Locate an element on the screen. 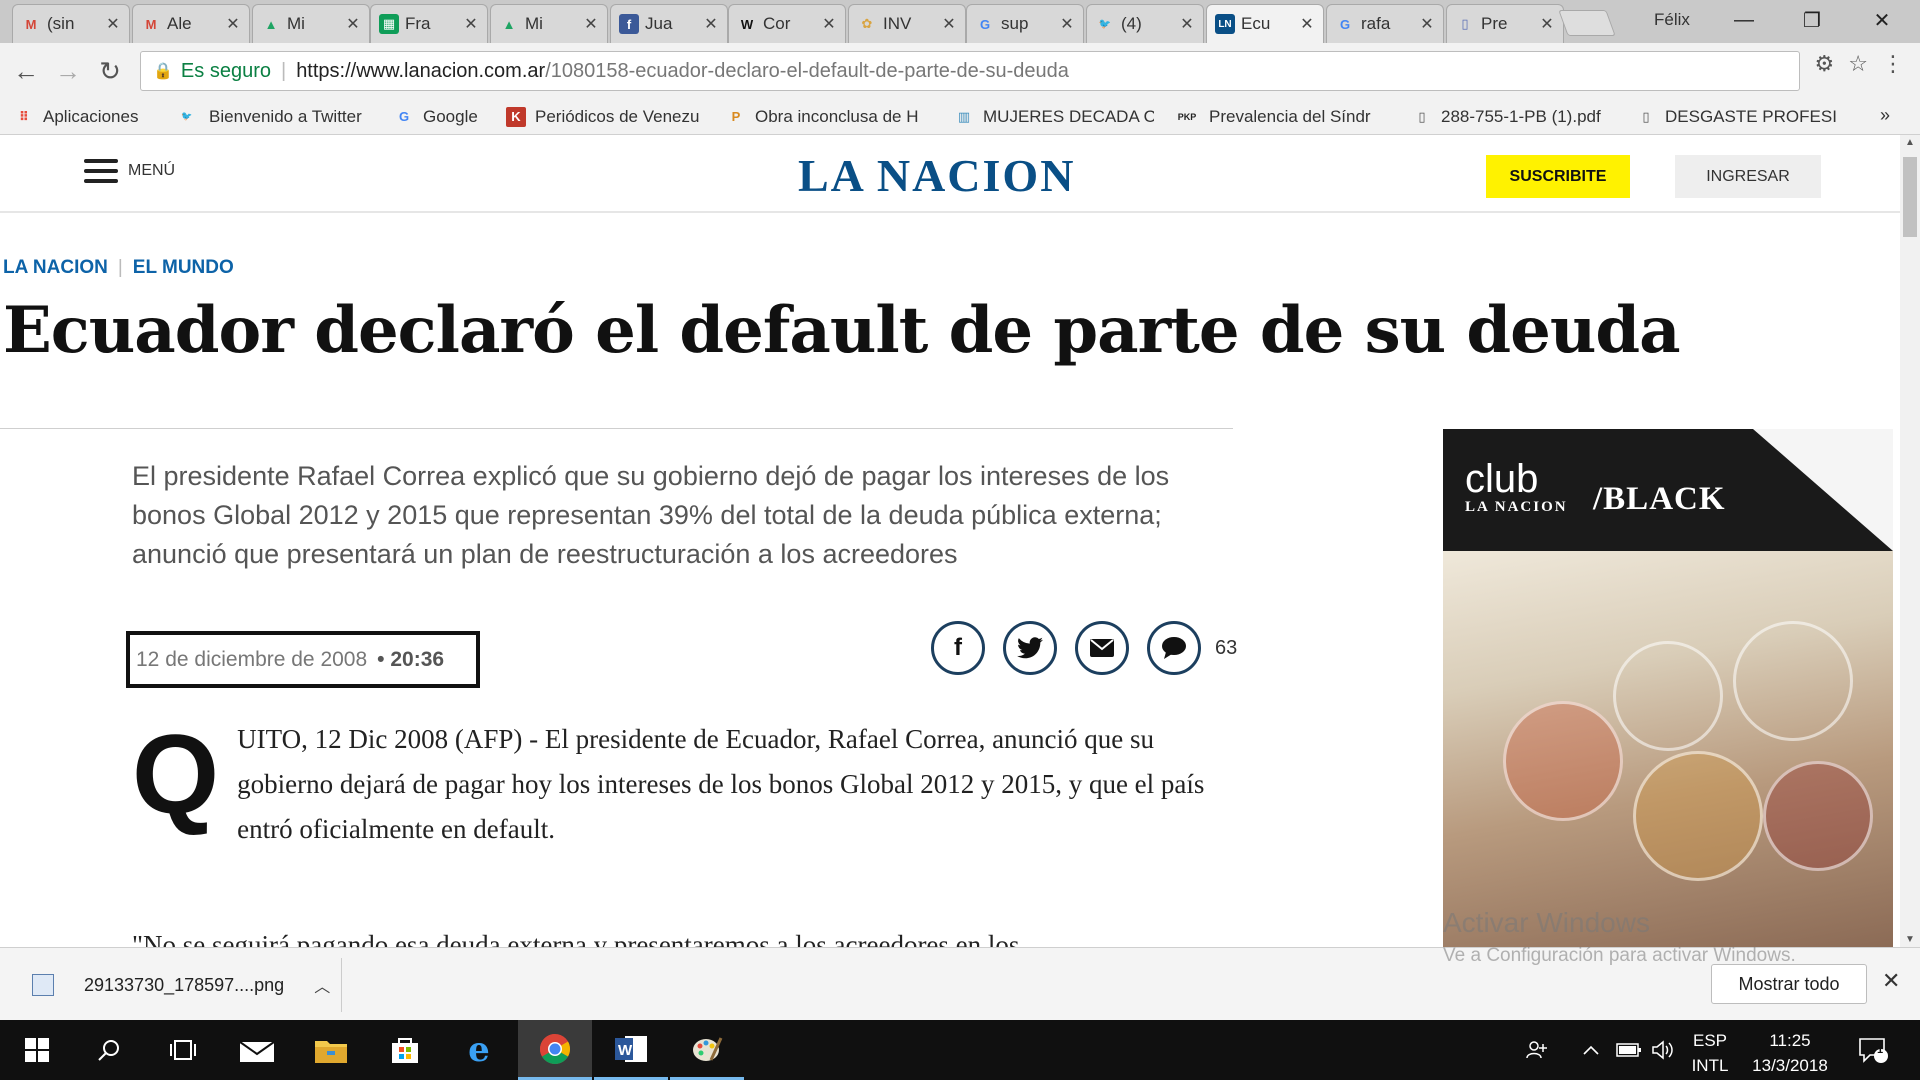  bookmark-item: G Google is located at coordinates (440, 117).